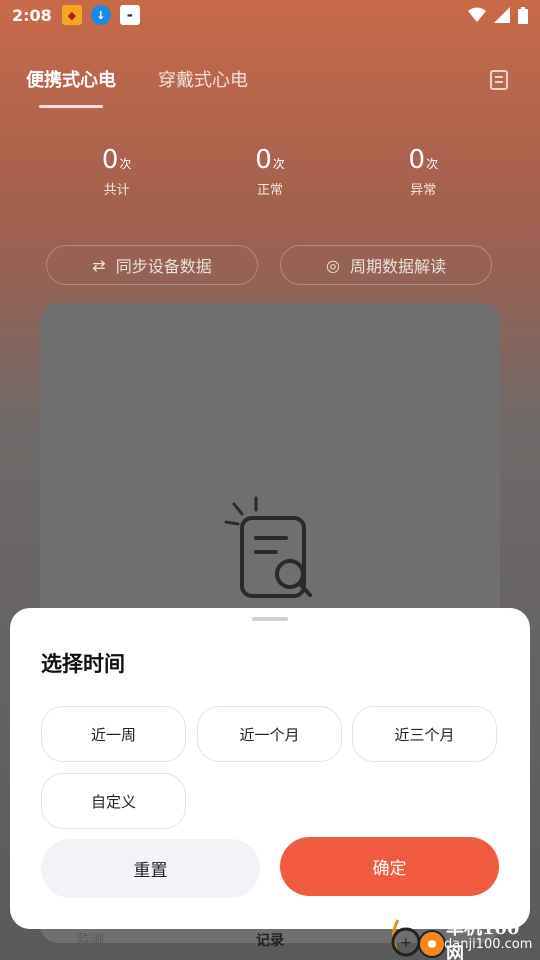 The width and height of the screenshot is (540, 960). What do you see at coordinates (278, 164) in the screenshot?
I see `stat-normal-unit: 次` at bounding box center [278, 164].